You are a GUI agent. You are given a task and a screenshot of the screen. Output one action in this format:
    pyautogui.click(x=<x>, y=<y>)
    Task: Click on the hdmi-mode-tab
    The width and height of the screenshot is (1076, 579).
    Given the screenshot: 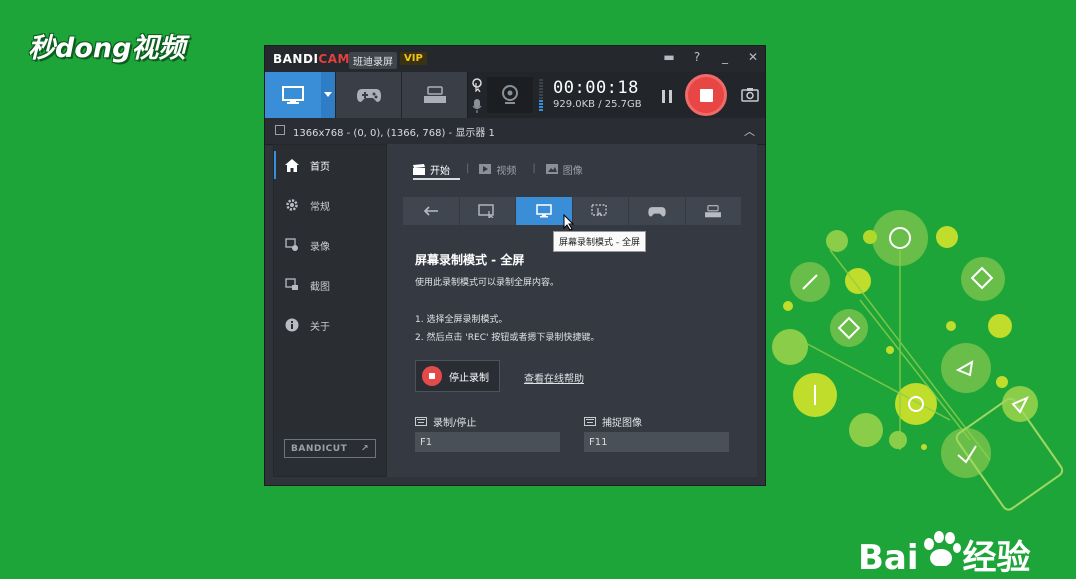 What is the action you would take?
    pyautogui.click(x=714, y=211)
    